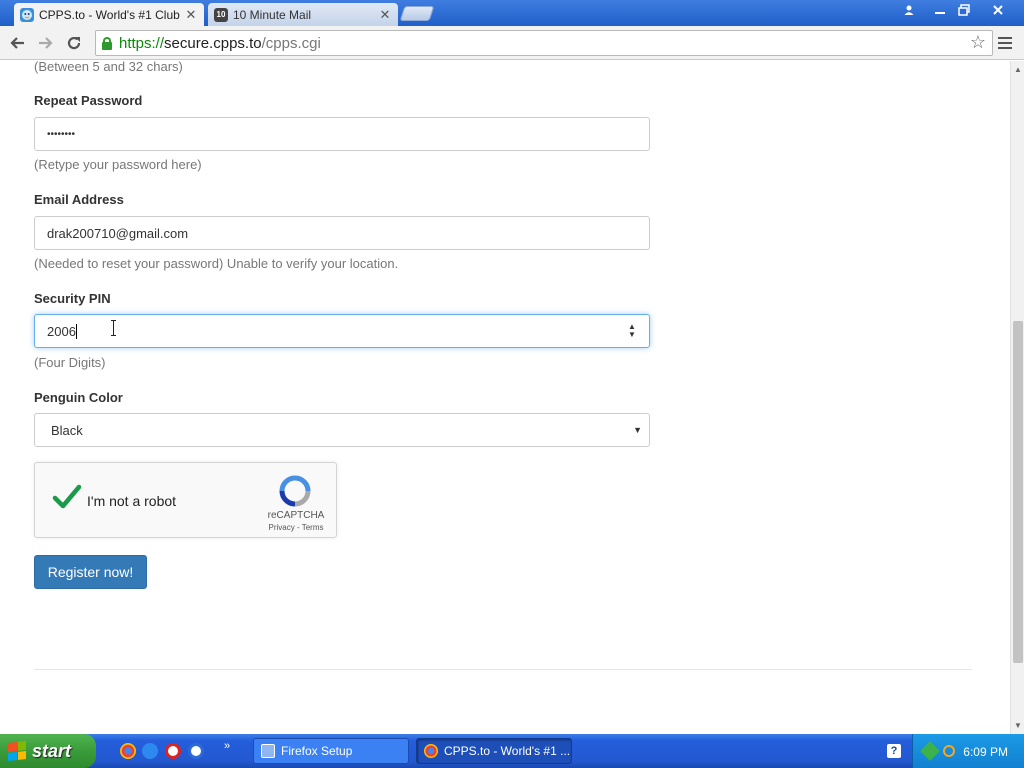 This screenshot has height=768, width=1024. Describe the element at coordinates (142, 43) in the screenshot. I see `url-scheme: https://` at that location.